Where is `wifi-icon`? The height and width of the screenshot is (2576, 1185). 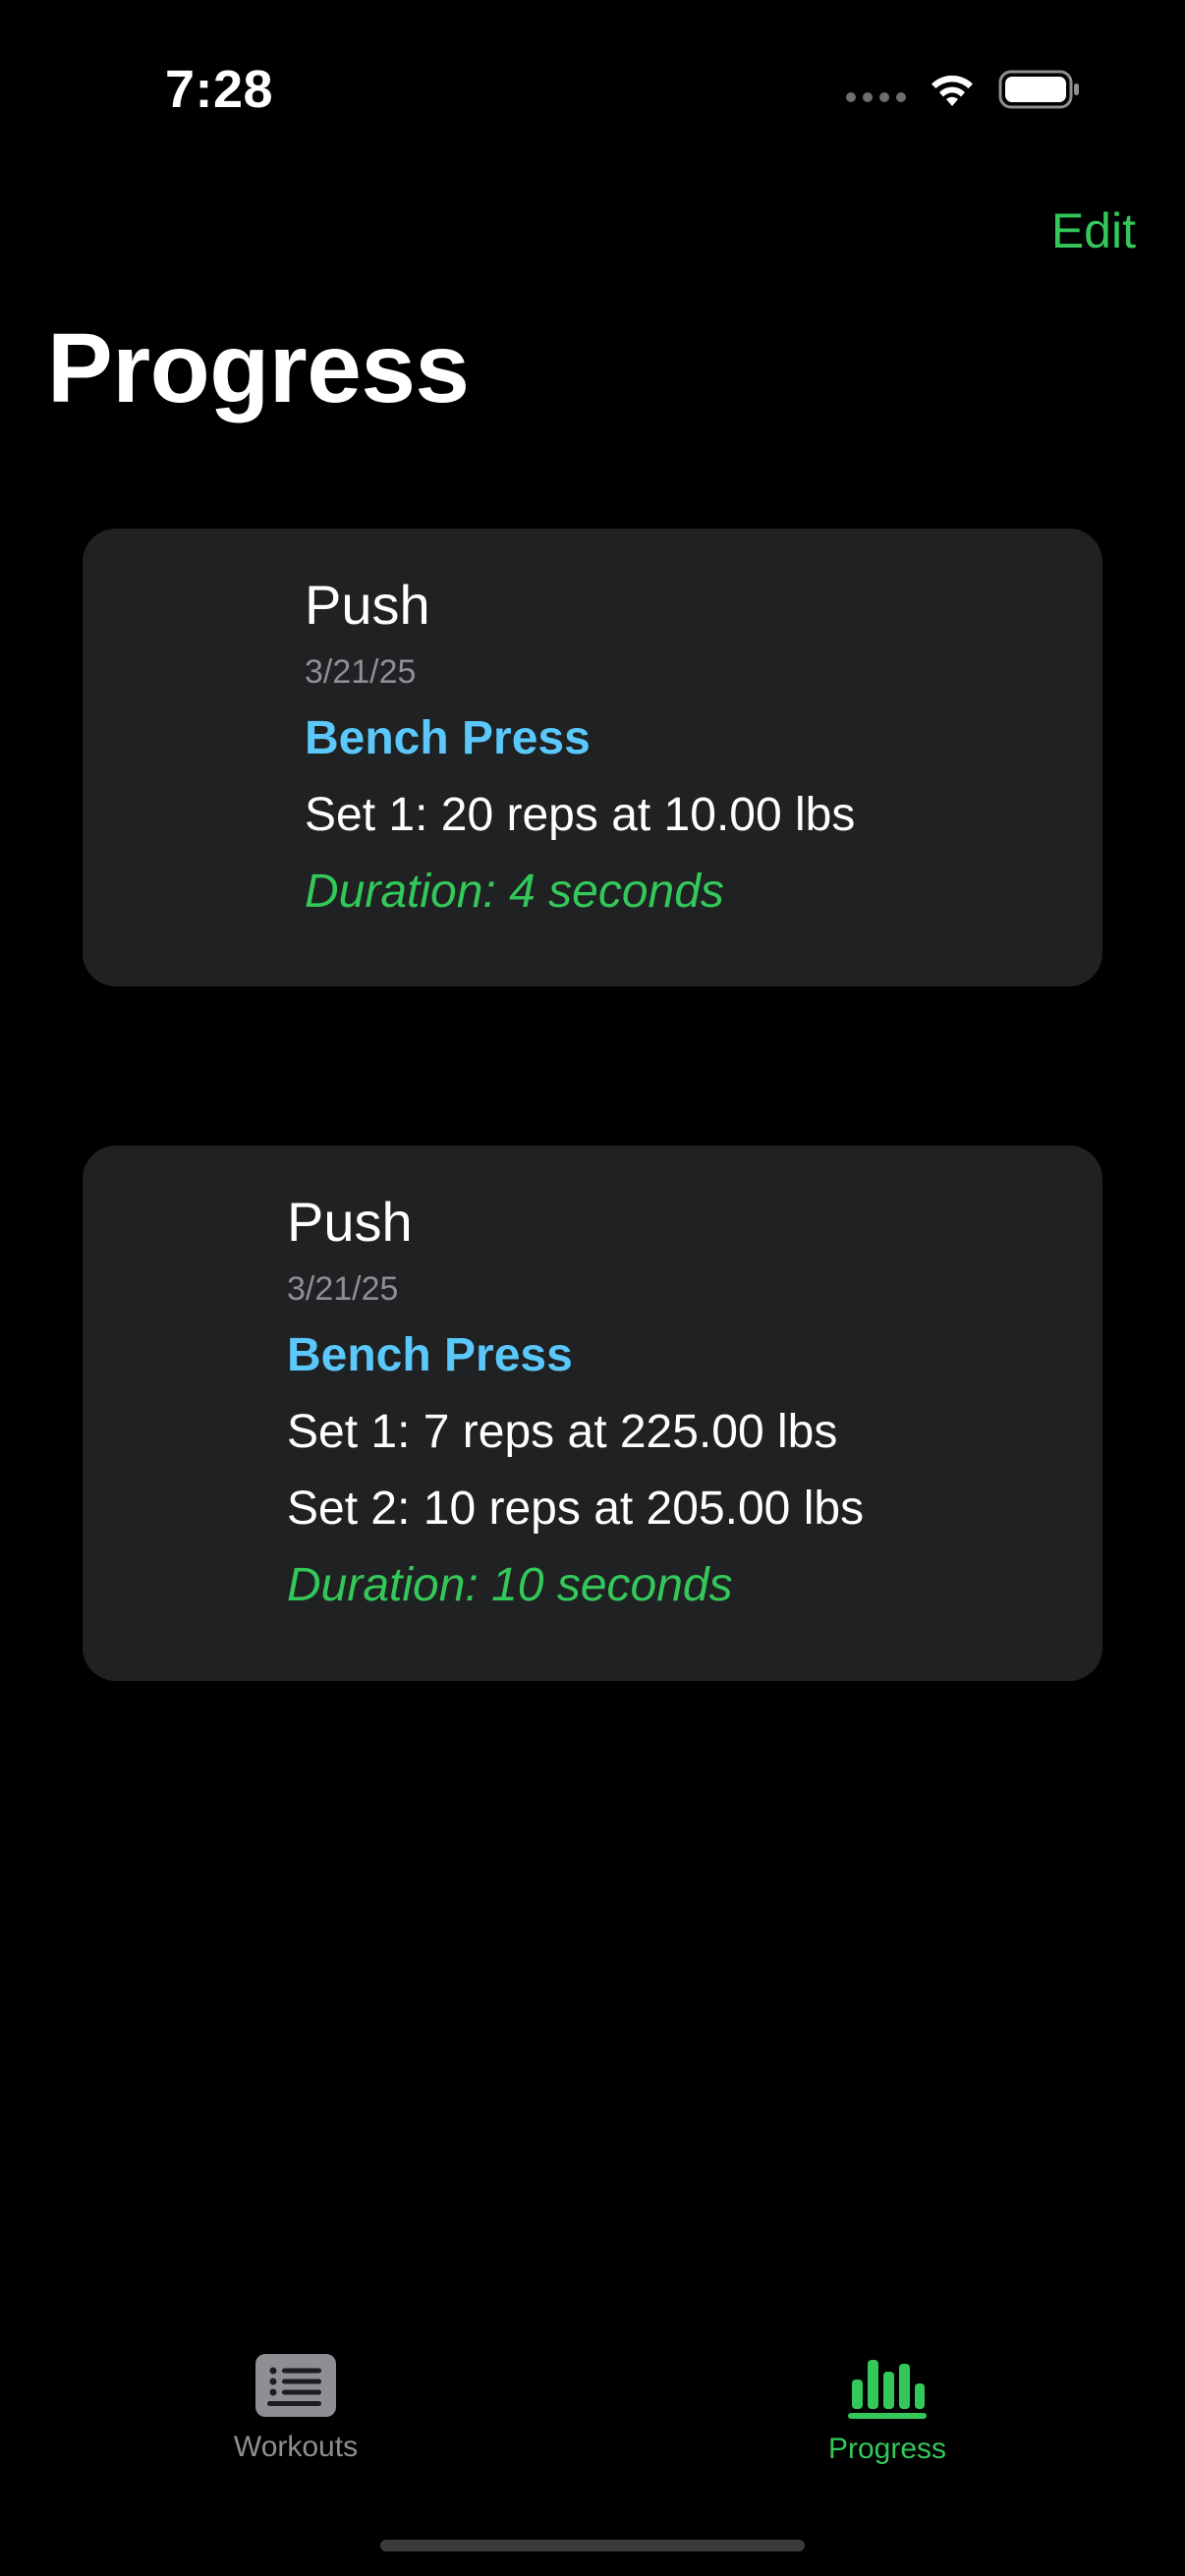 wifi-icon is located at coordinates (952, 90).